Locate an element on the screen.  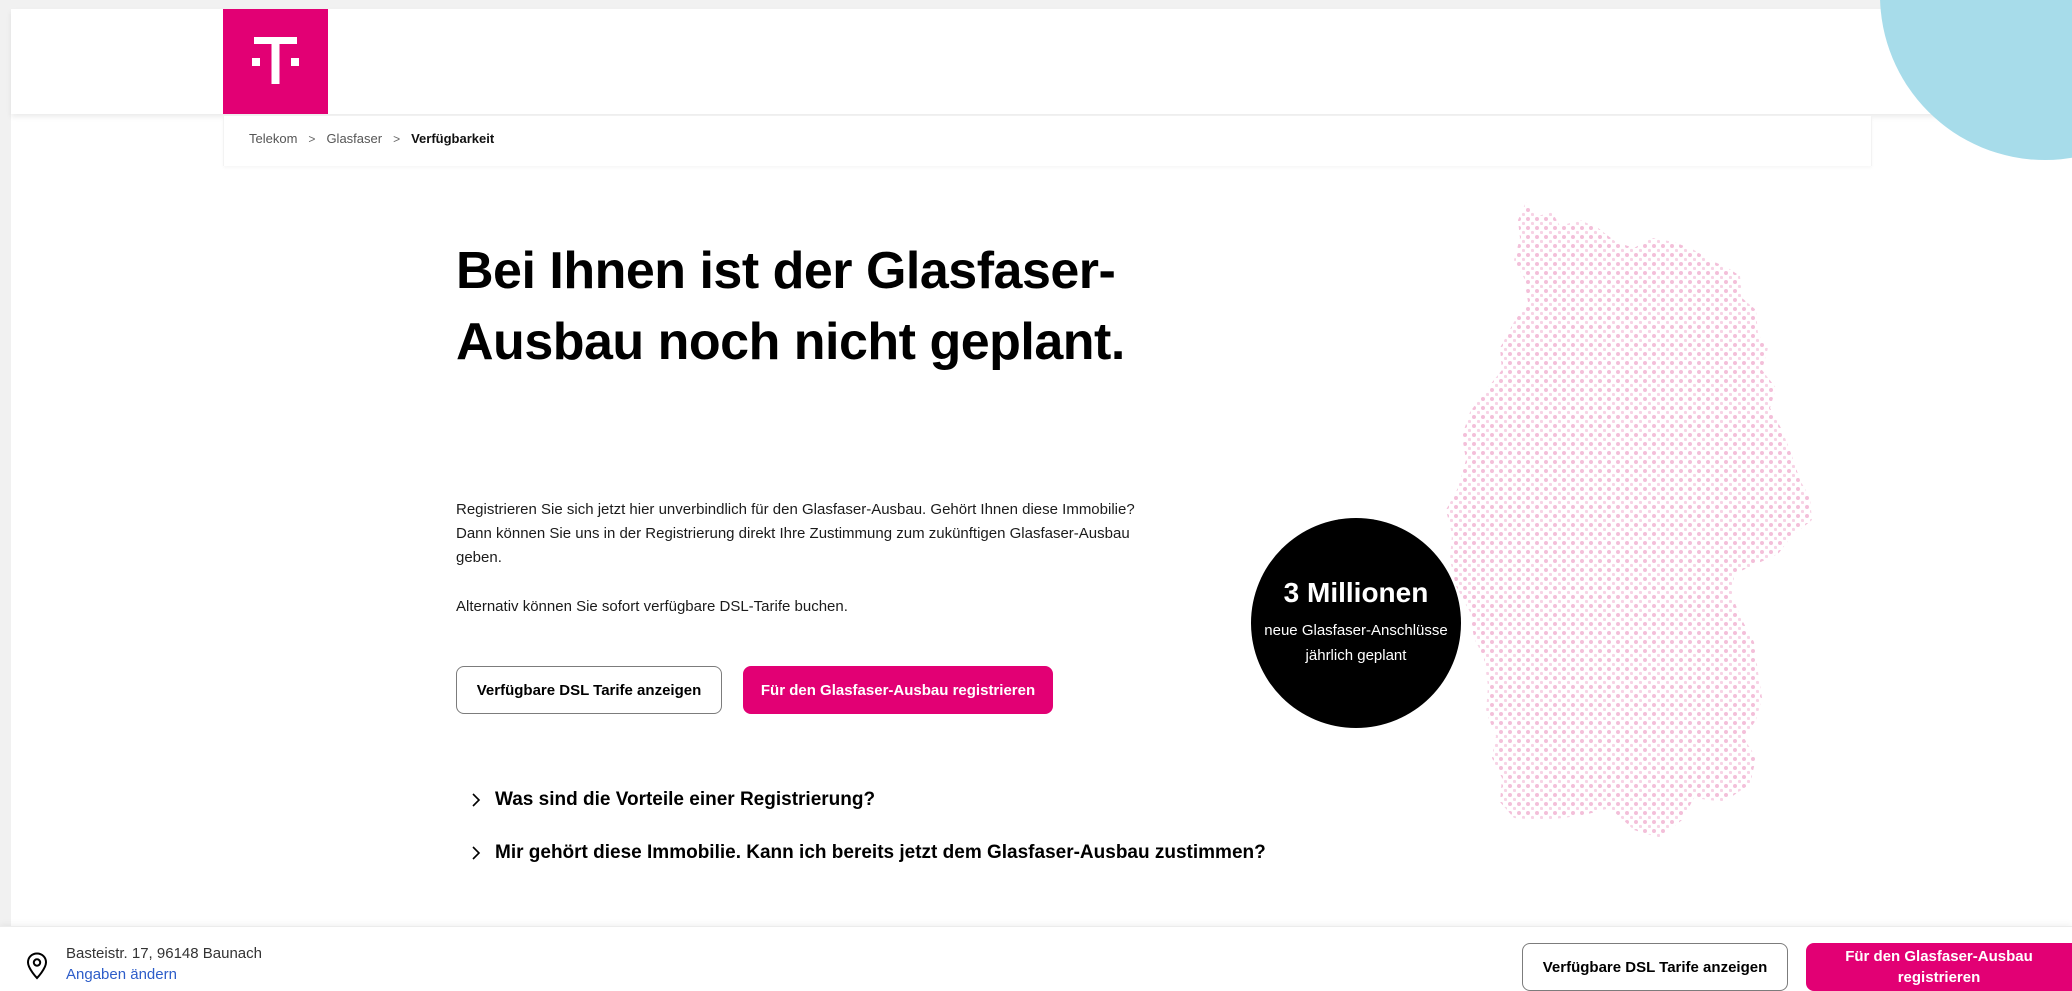
location-pin-icon is located at coordinates (37, 966).